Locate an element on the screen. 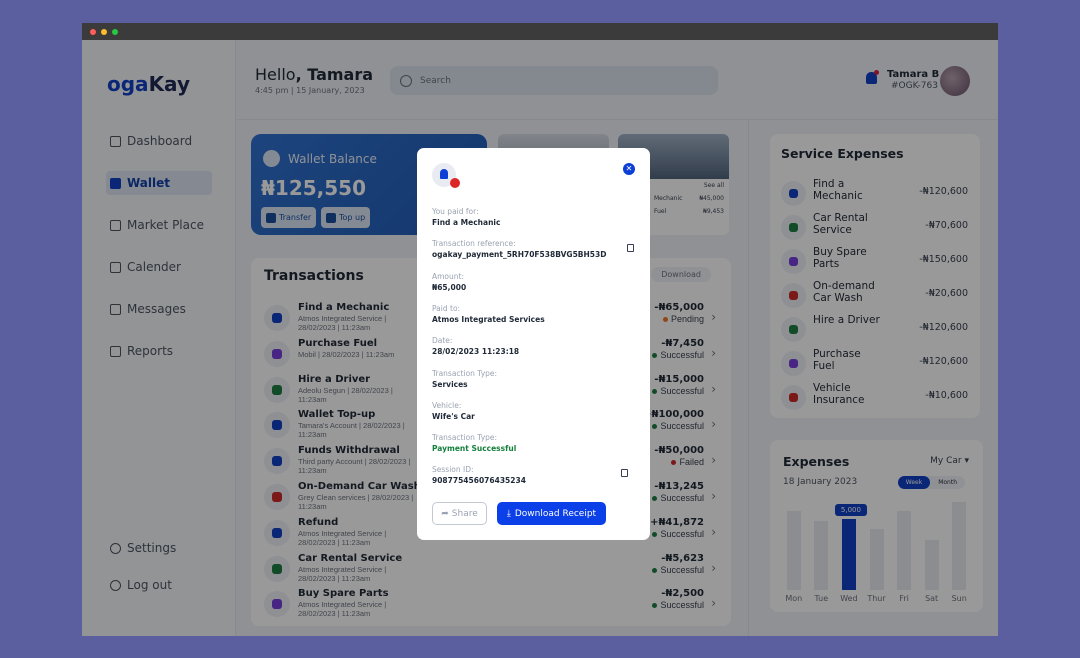  logo: ogaKay is located at coordinates (148, 84).